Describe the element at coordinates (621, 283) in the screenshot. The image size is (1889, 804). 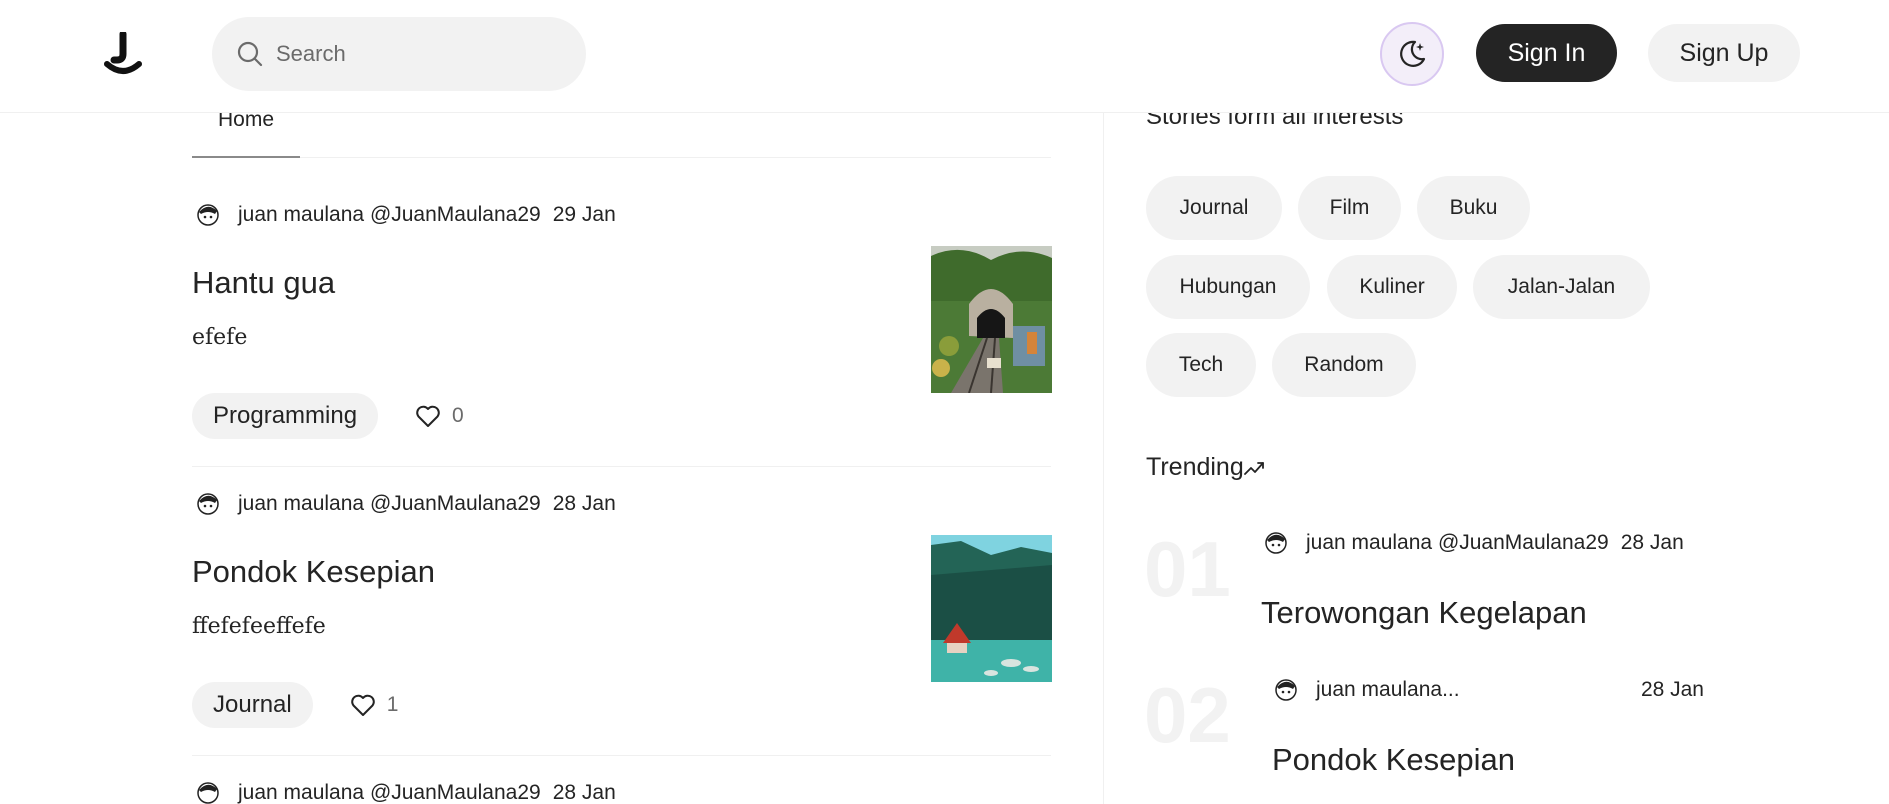
I see `post-title: Hantu gua` at that location.